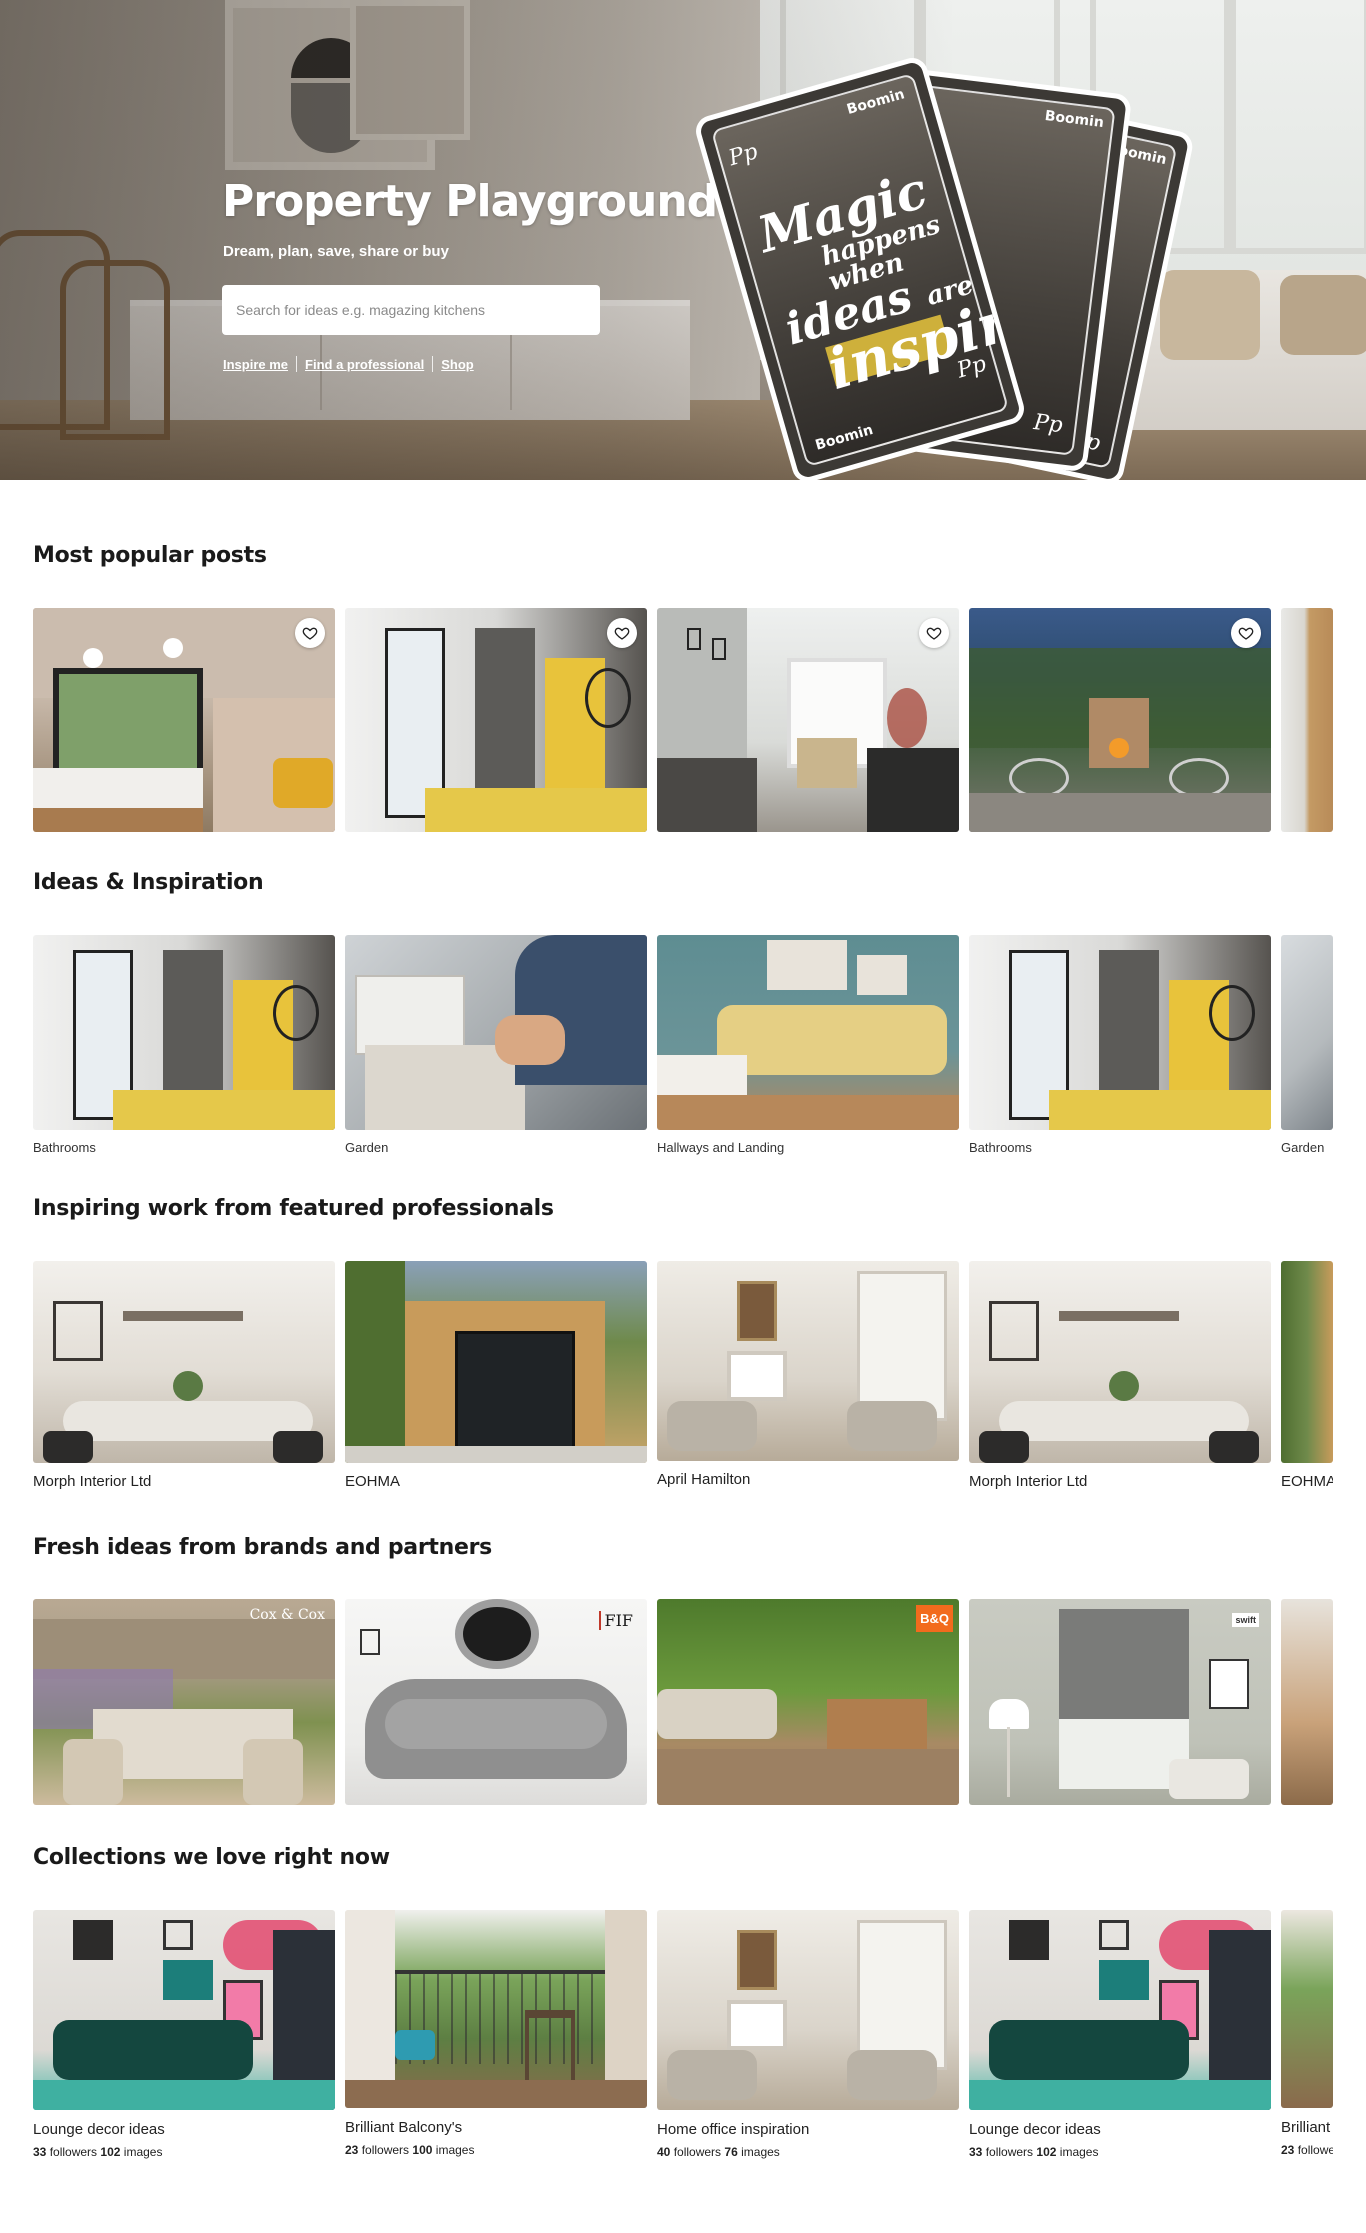 This screenshot has width=1366, height=2233. Describe the element at coordinates (718, 2152) in the screenshot. I see `collection-meta: 40 followers 76 images` at that location.